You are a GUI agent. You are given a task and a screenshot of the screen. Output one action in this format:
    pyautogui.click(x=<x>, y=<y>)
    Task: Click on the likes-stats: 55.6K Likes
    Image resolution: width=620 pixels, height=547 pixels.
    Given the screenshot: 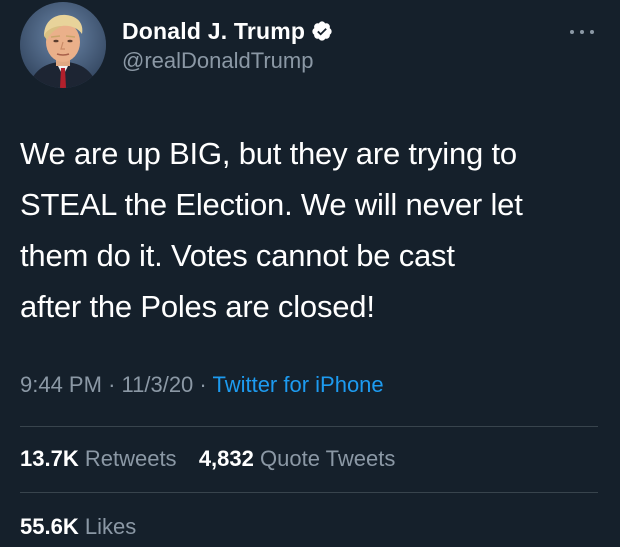 What is the action you would take?
    pyautogui.click(x=78, y=527)
    